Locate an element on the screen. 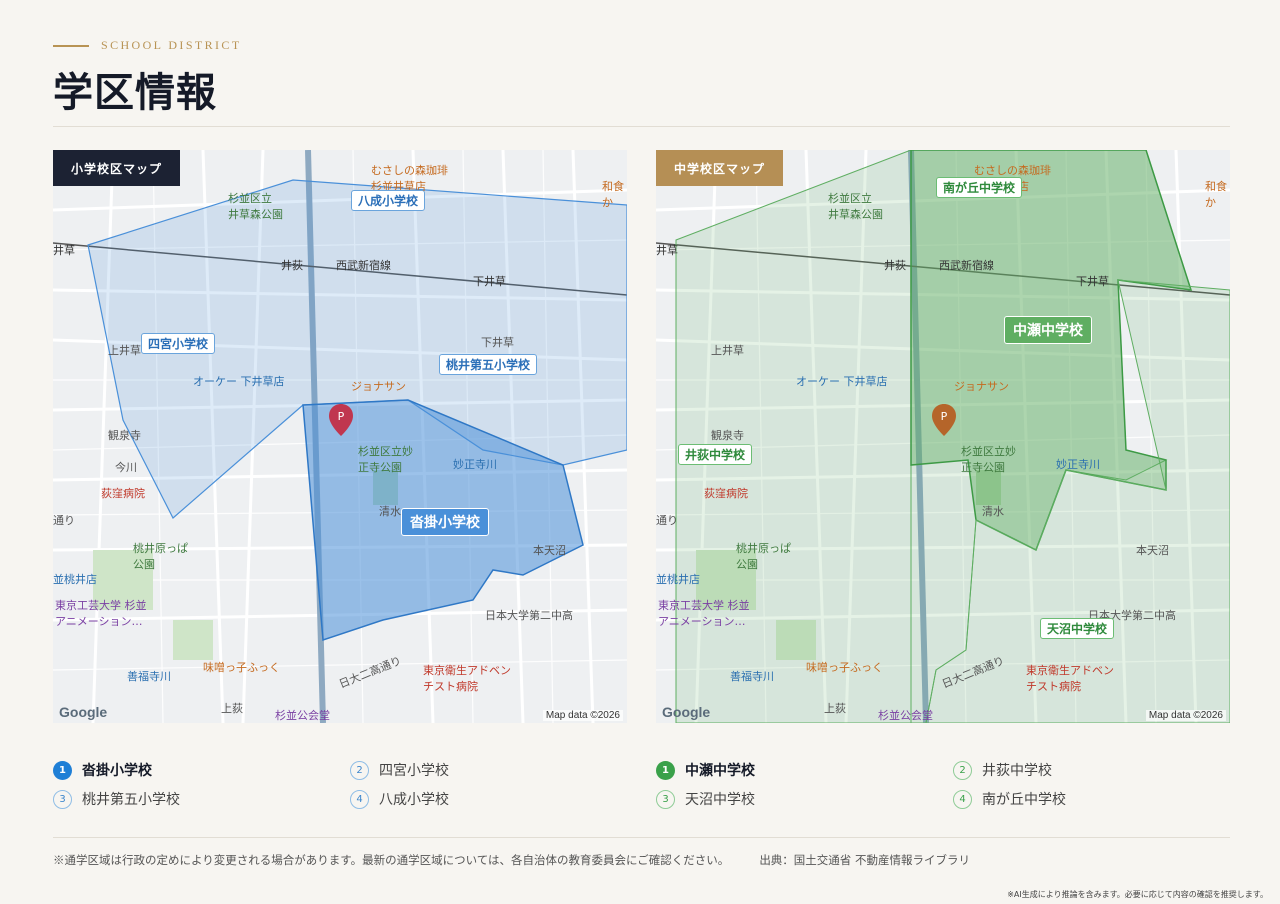 The height and width of the screenshot is (904, 1280). map-place-kamiigusa: 上井草 is located at coordinates (124, 350).